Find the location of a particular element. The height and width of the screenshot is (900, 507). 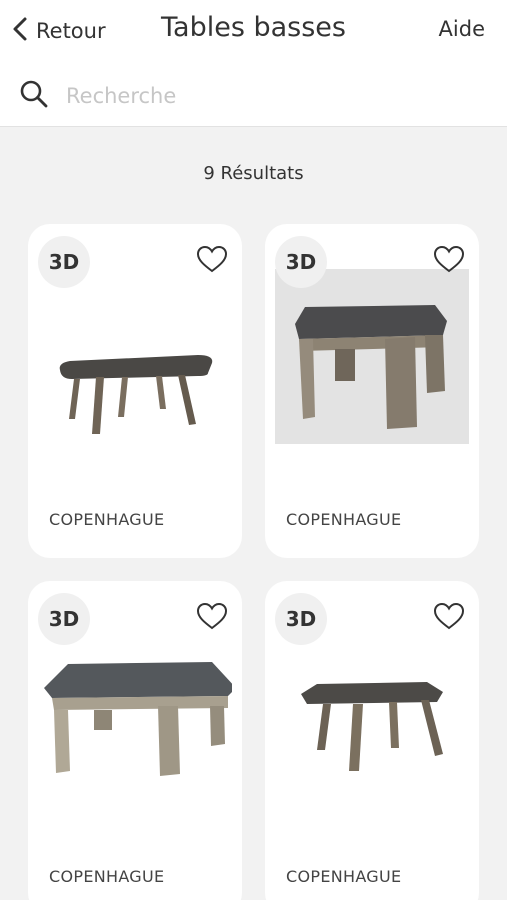

search-bar is located at coordinates (253, 96).